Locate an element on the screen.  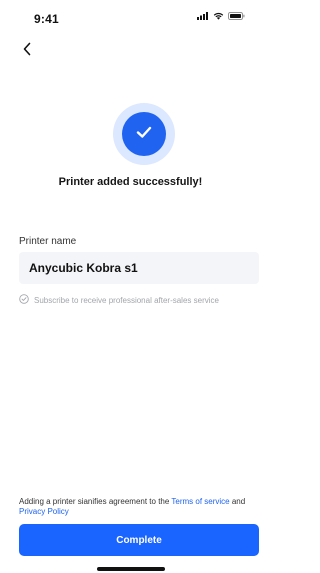
checkmark-icon is located at coordinates (144, 134).